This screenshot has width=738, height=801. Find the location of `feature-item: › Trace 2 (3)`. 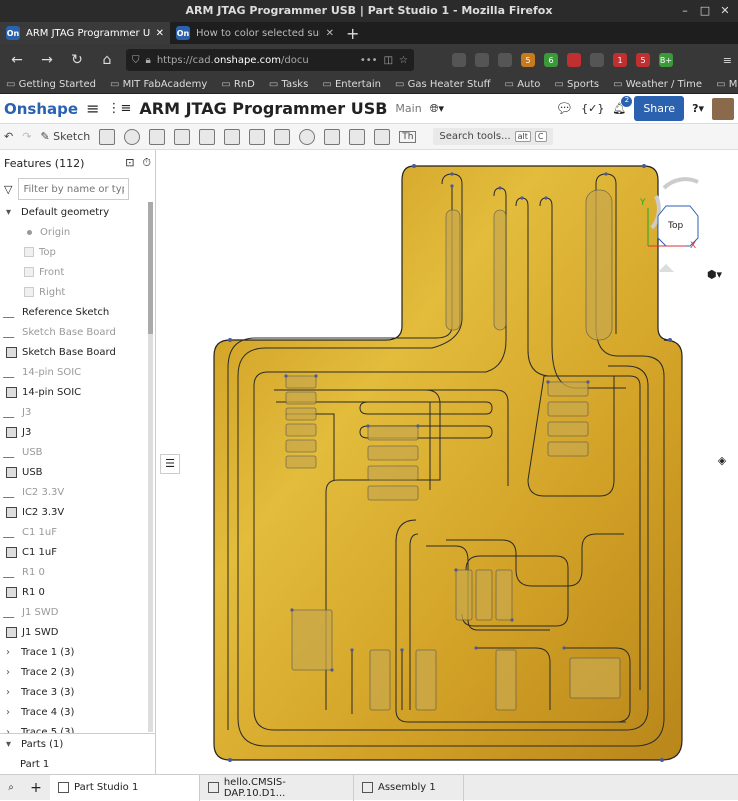

feature-item: › Trace 2 (3) is located at coordinates (77, 672).